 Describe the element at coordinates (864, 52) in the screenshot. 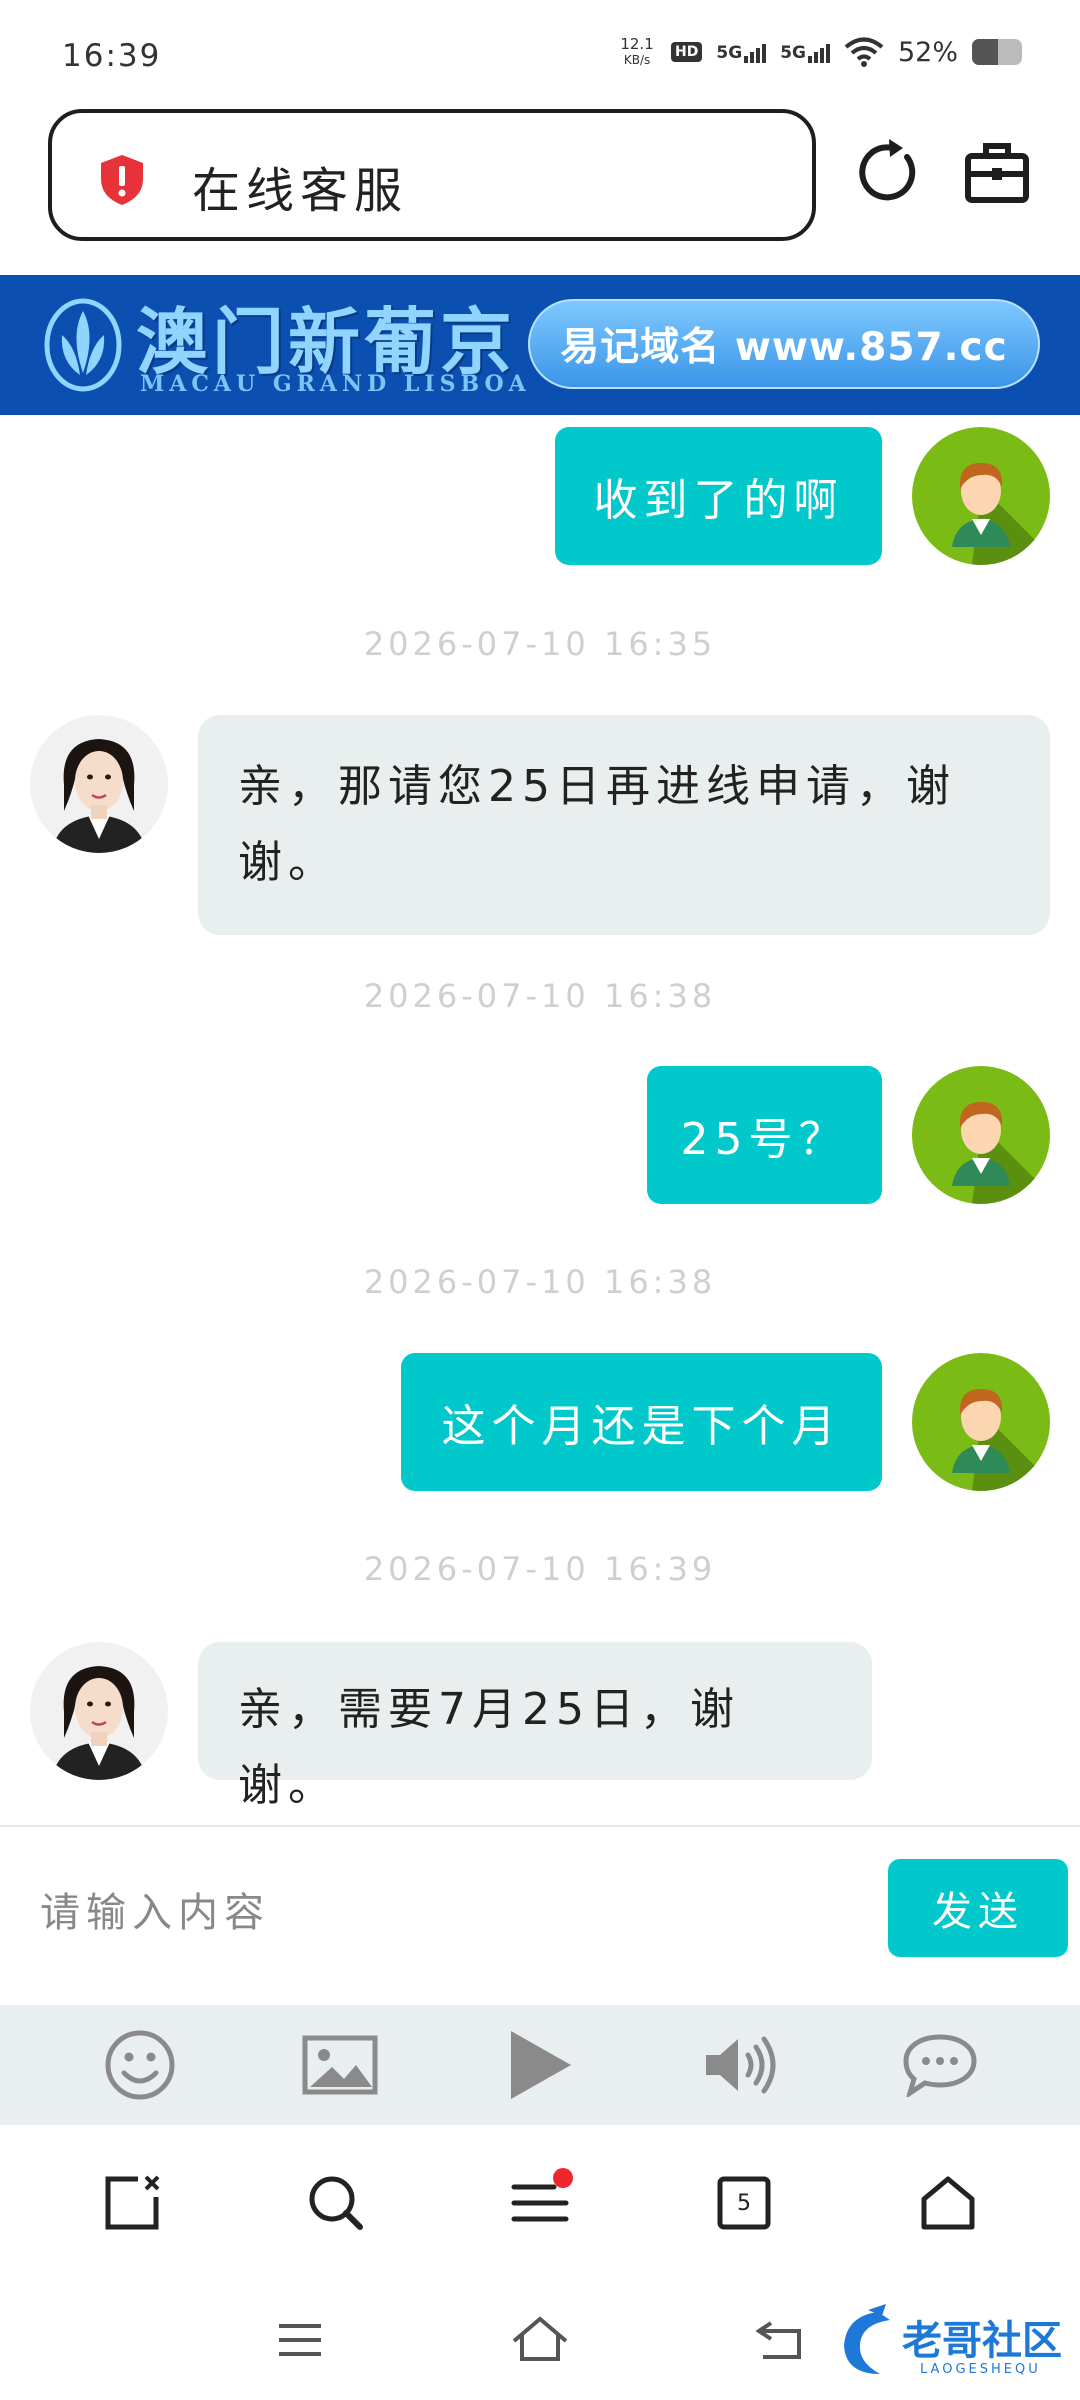

I see `wifi-icon` at that location.